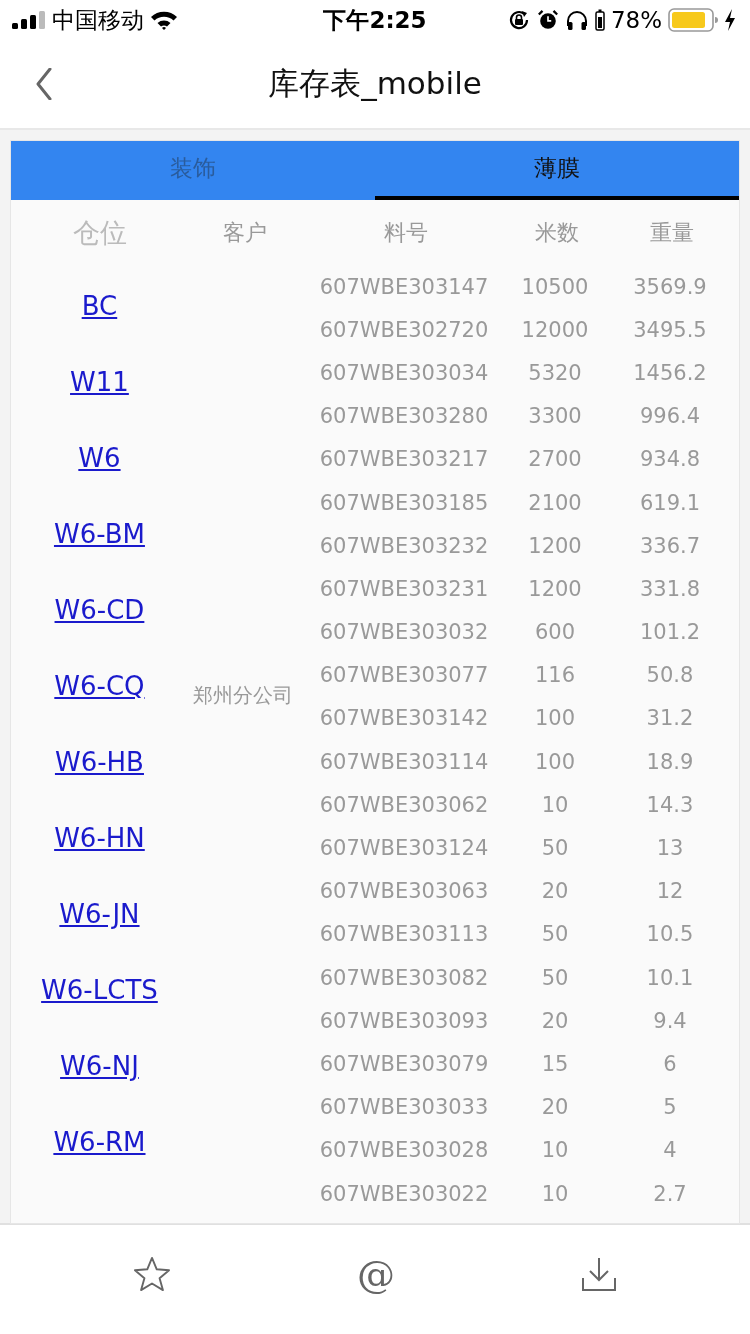  I want to click on location-link: W6-LCTS, so click(99, 990).